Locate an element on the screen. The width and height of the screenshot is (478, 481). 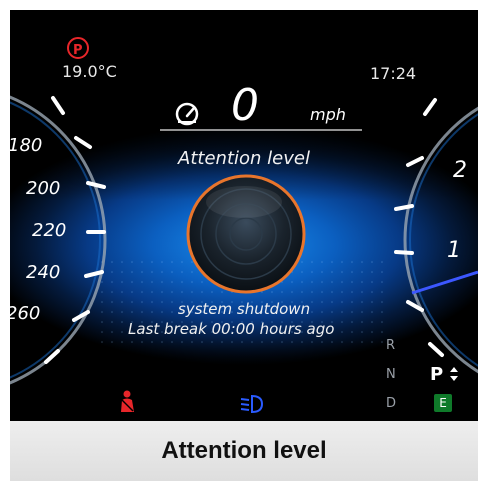
attention-last-break: Last break 00:00 hours ago is located at coordinates (231, 329).